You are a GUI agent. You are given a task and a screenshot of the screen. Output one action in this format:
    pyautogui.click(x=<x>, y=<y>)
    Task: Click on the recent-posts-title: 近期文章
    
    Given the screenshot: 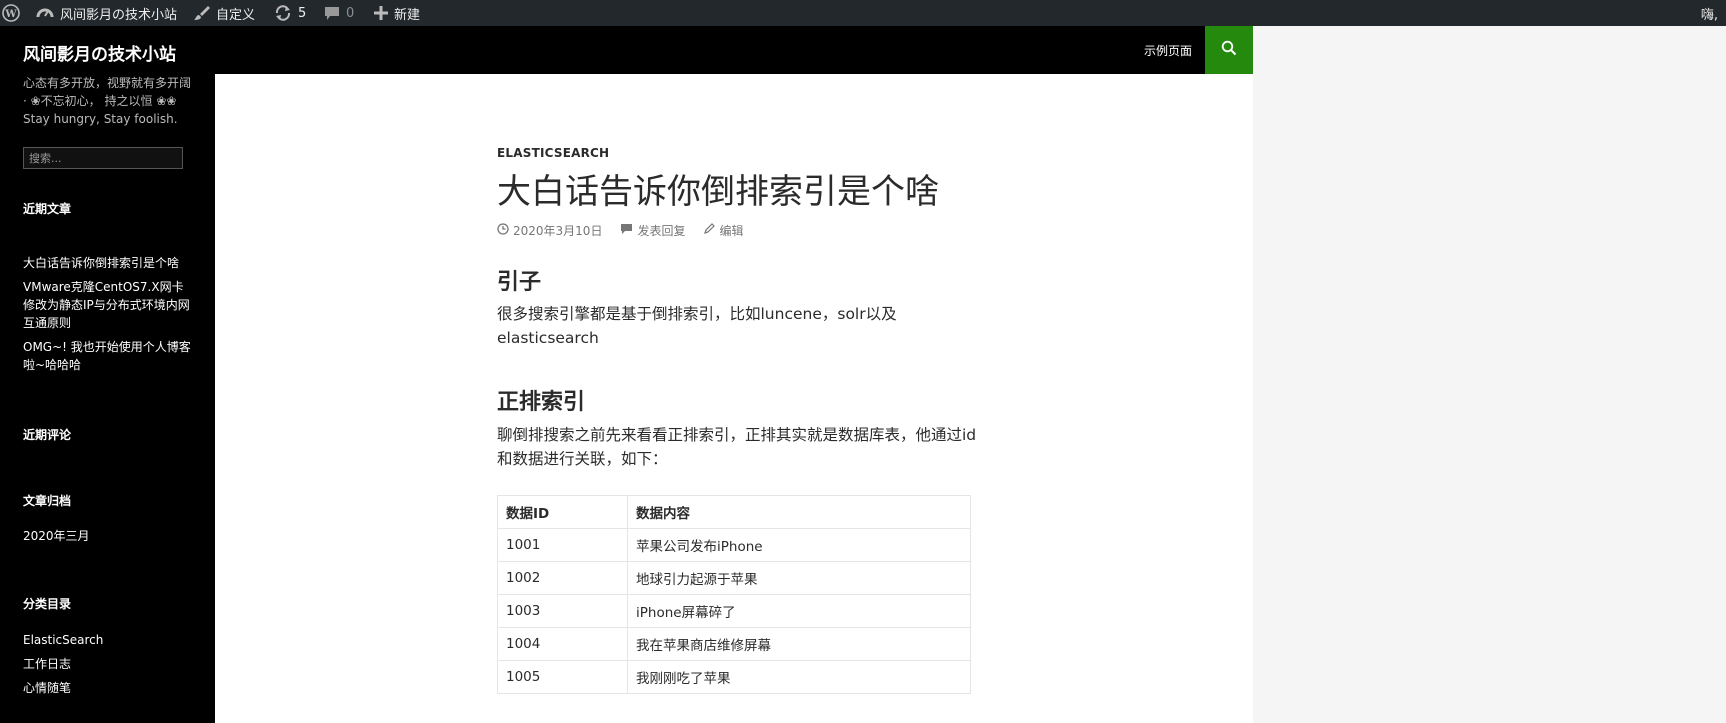 What is the action you would take?
    pyautogui.click(x=47, y=209)
    